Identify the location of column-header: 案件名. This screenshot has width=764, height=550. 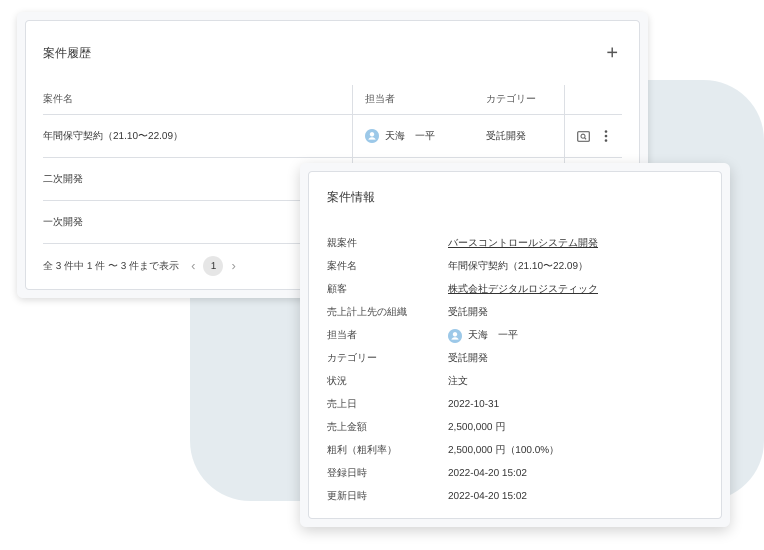
(58, 99).